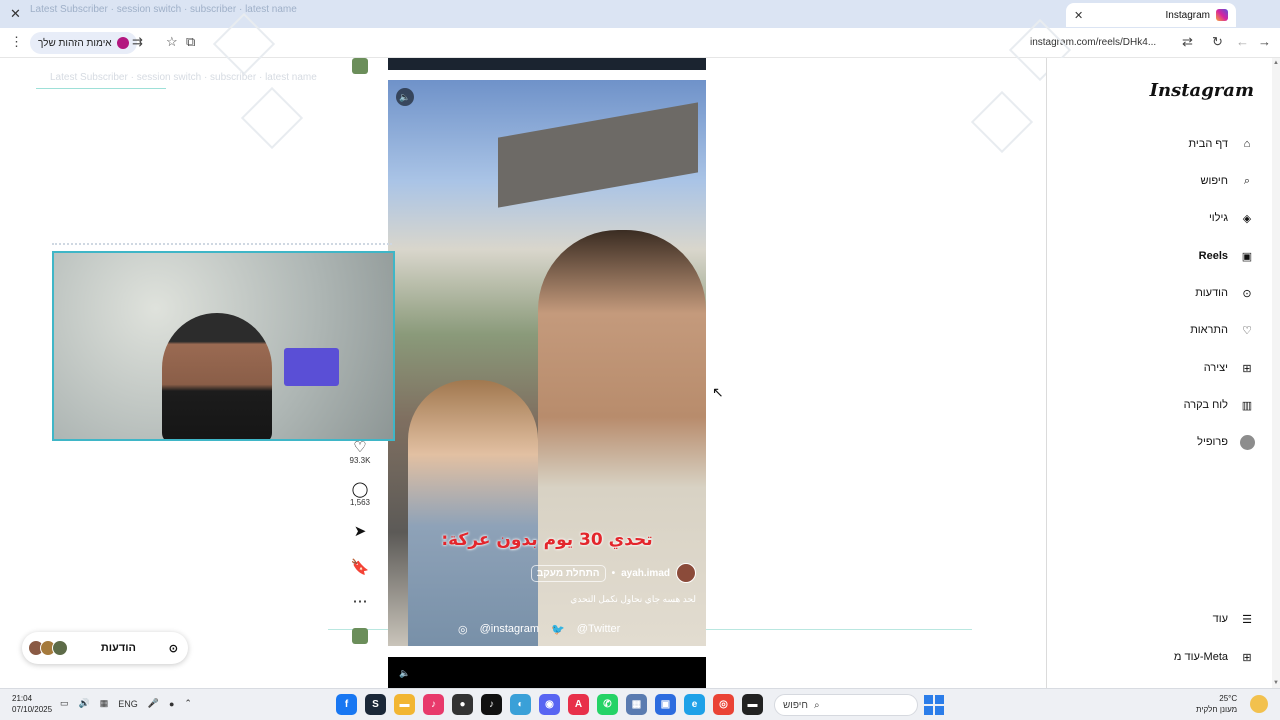  What do you see at coordinates (137, 42) in the screenshot?
I see `extensions-icon: ⇉` at bounding box center [137, 42].